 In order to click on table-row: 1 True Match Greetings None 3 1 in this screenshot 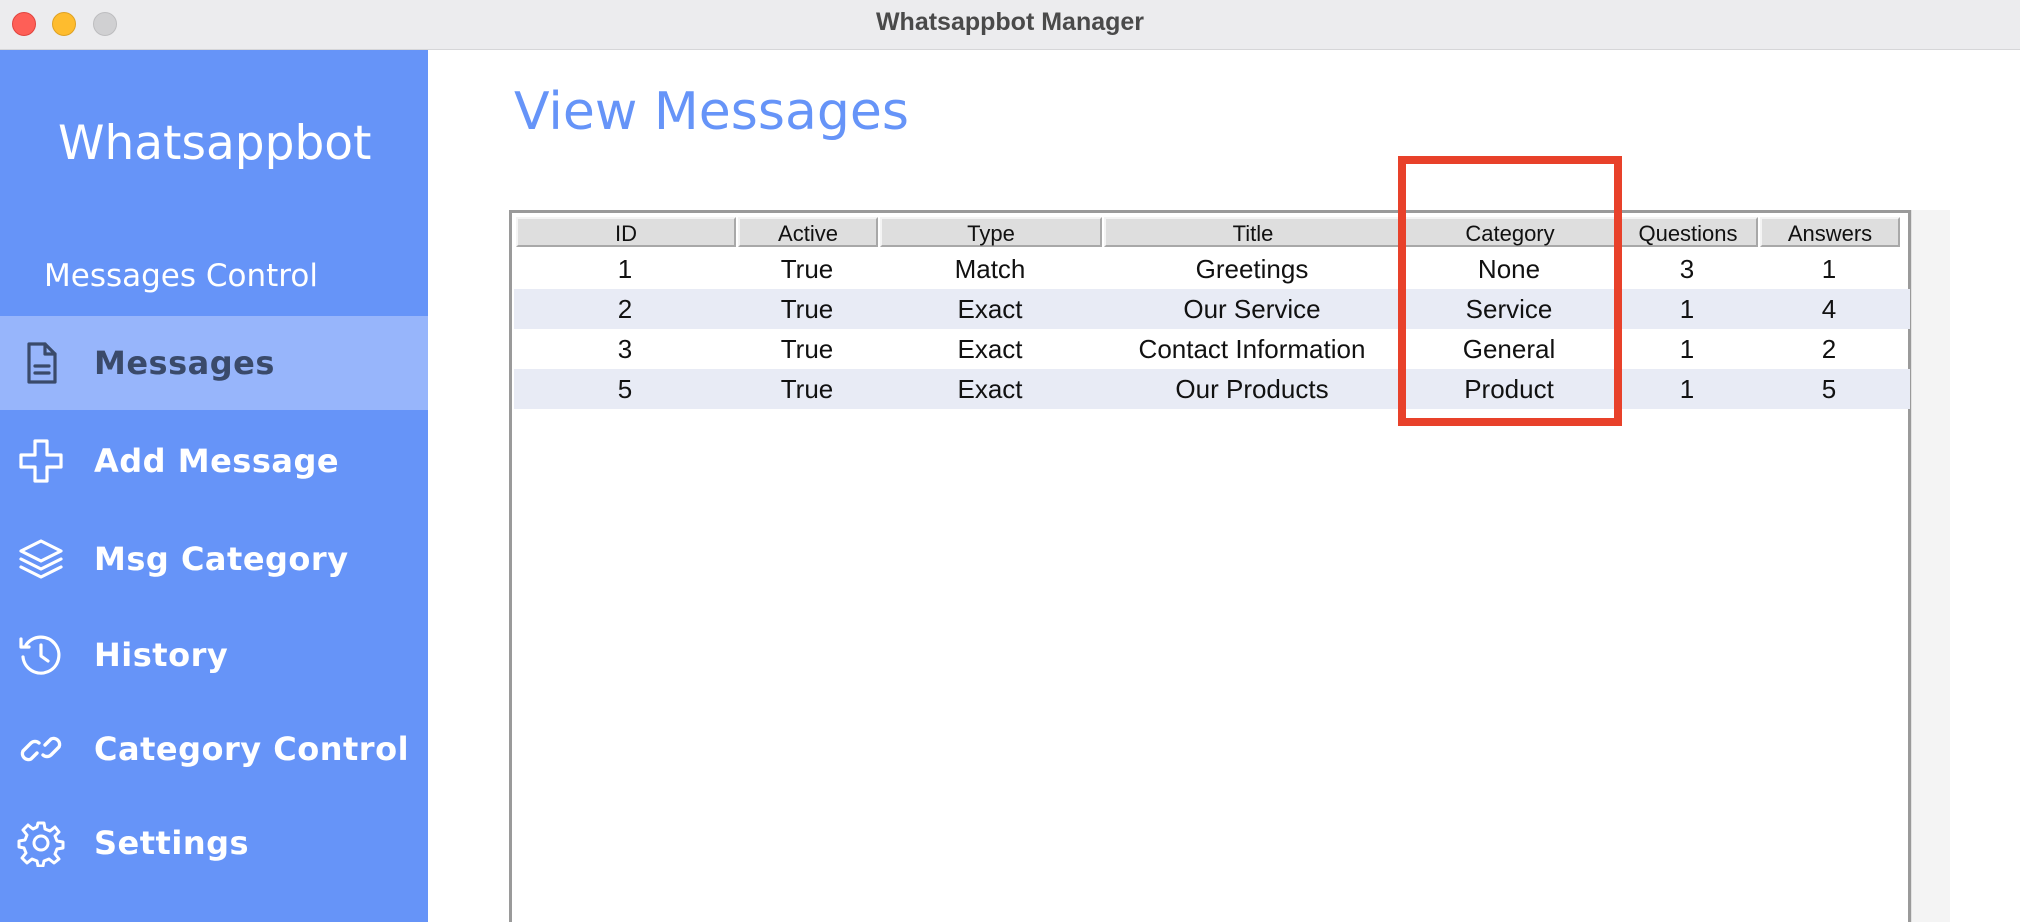, I will do `click(1212, 269)`.